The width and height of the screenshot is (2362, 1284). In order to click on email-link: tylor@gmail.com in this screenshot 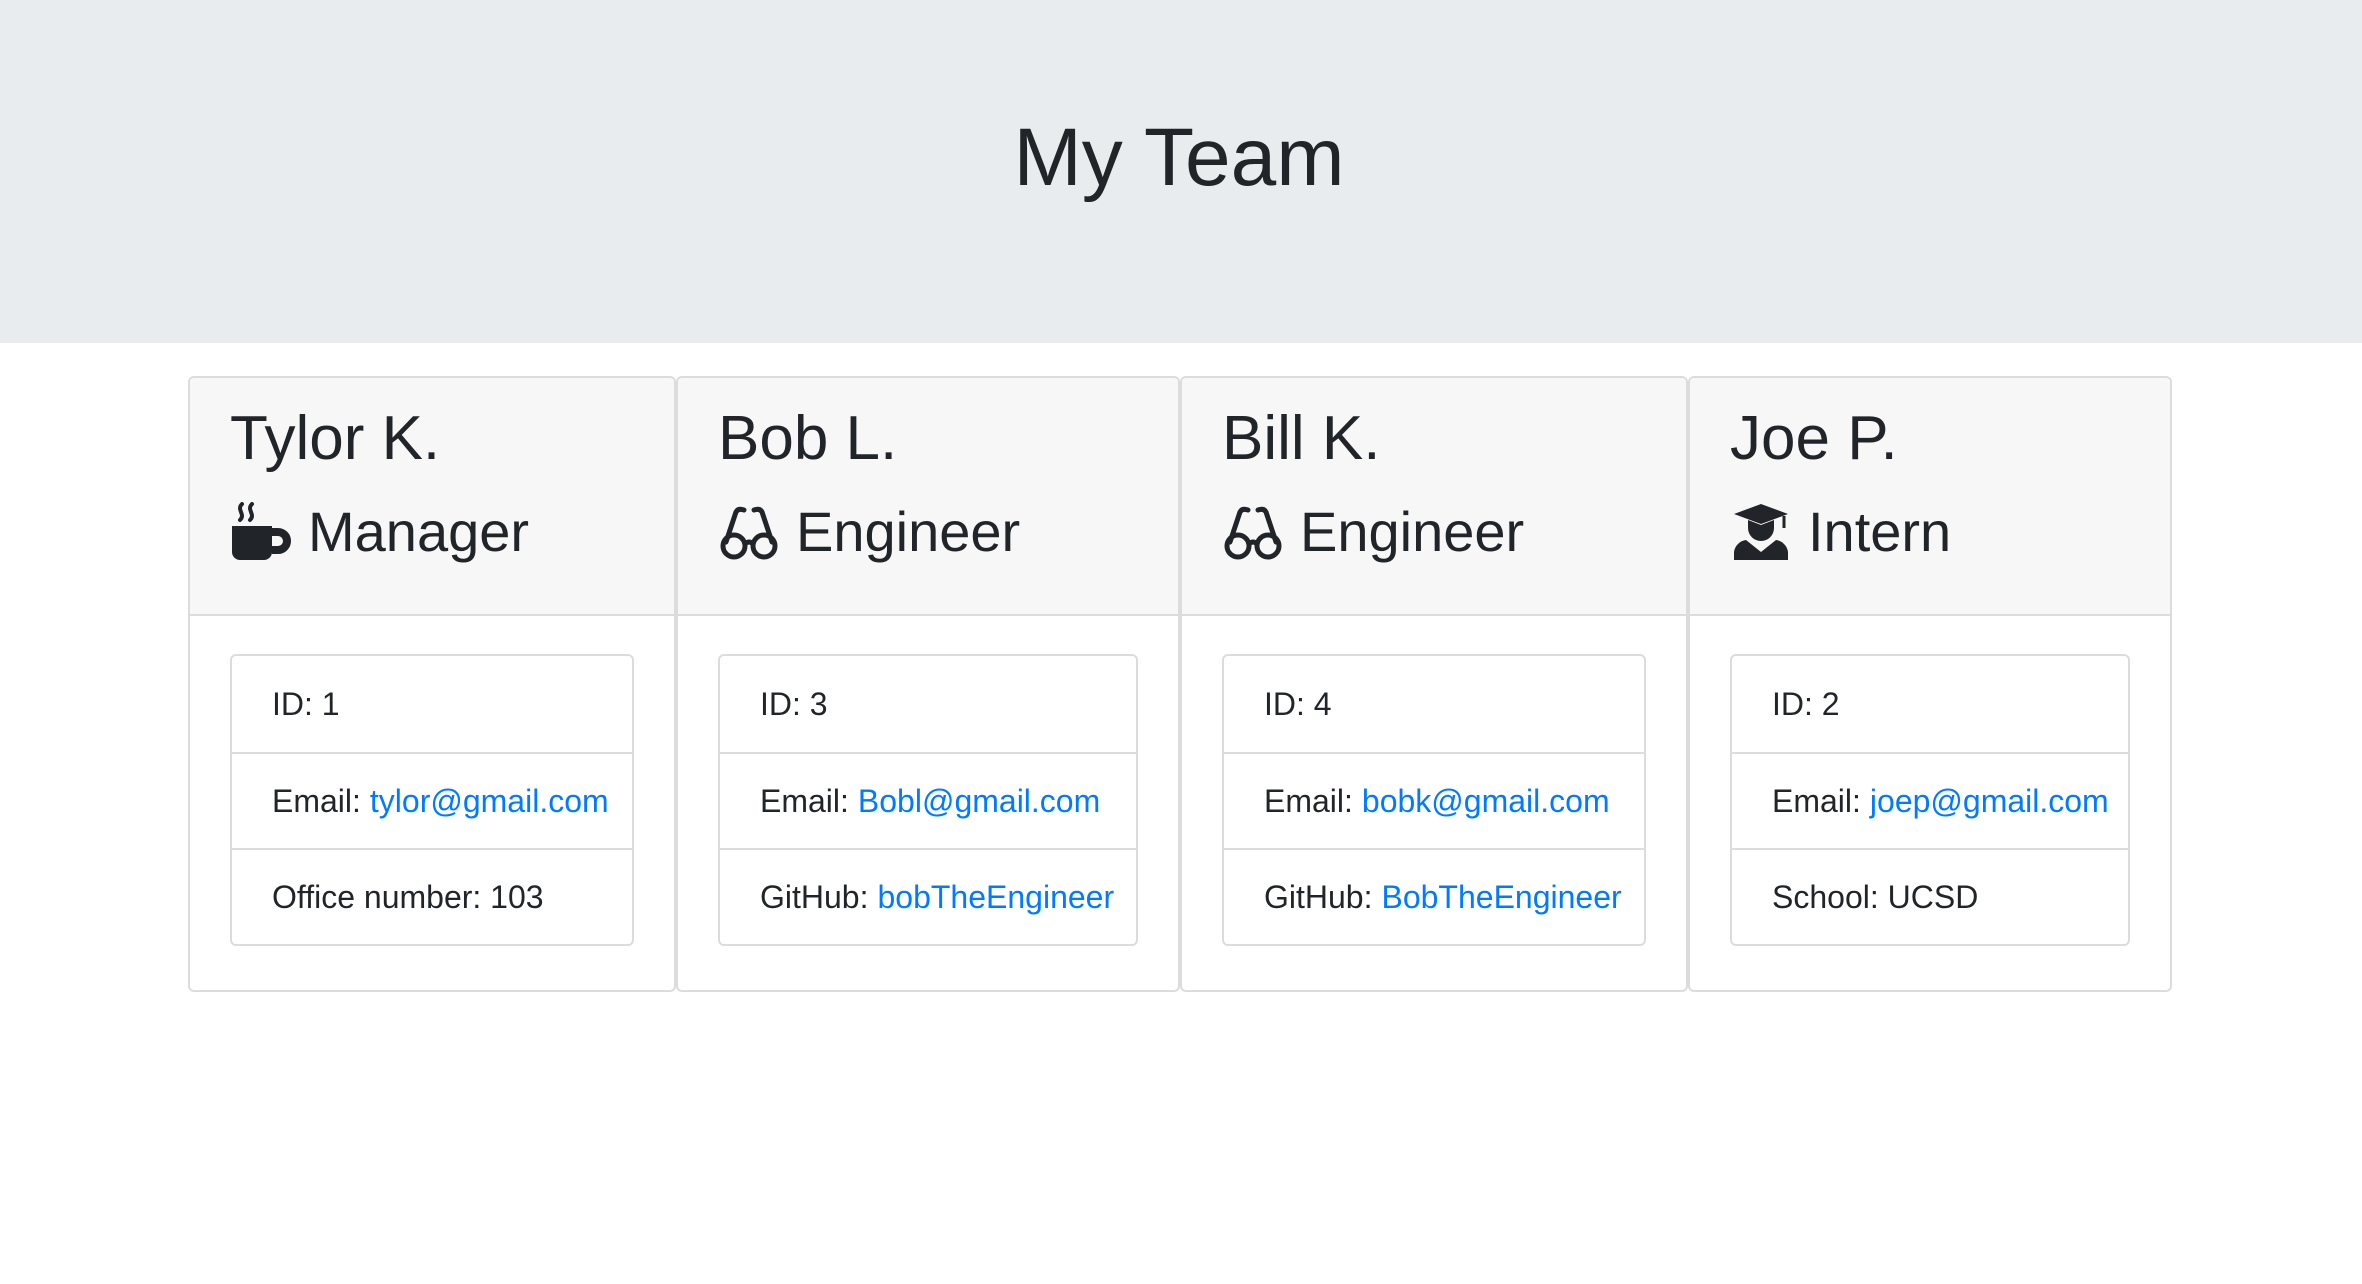, I will do `click(489, 801)`.